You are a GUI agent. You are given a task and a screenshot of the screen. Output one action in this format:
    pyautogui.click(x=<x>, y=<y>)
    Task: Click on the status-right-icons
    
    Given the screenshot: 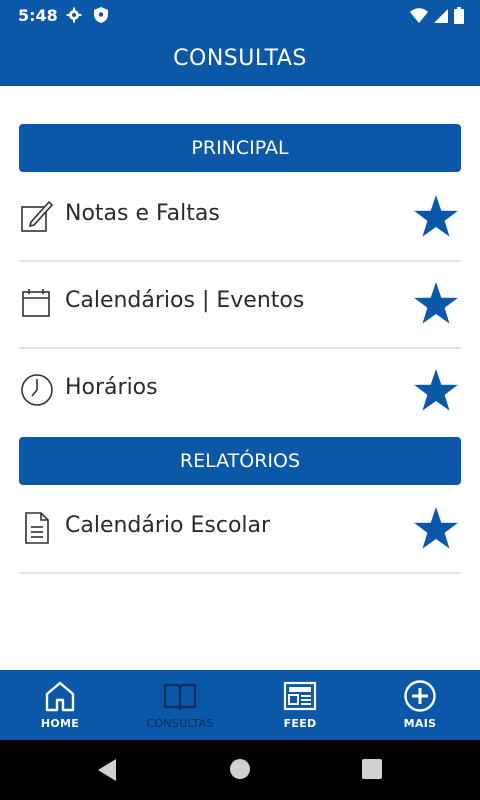 What is the action you would take?
    pyautogui.click(x=437, y=17)
    